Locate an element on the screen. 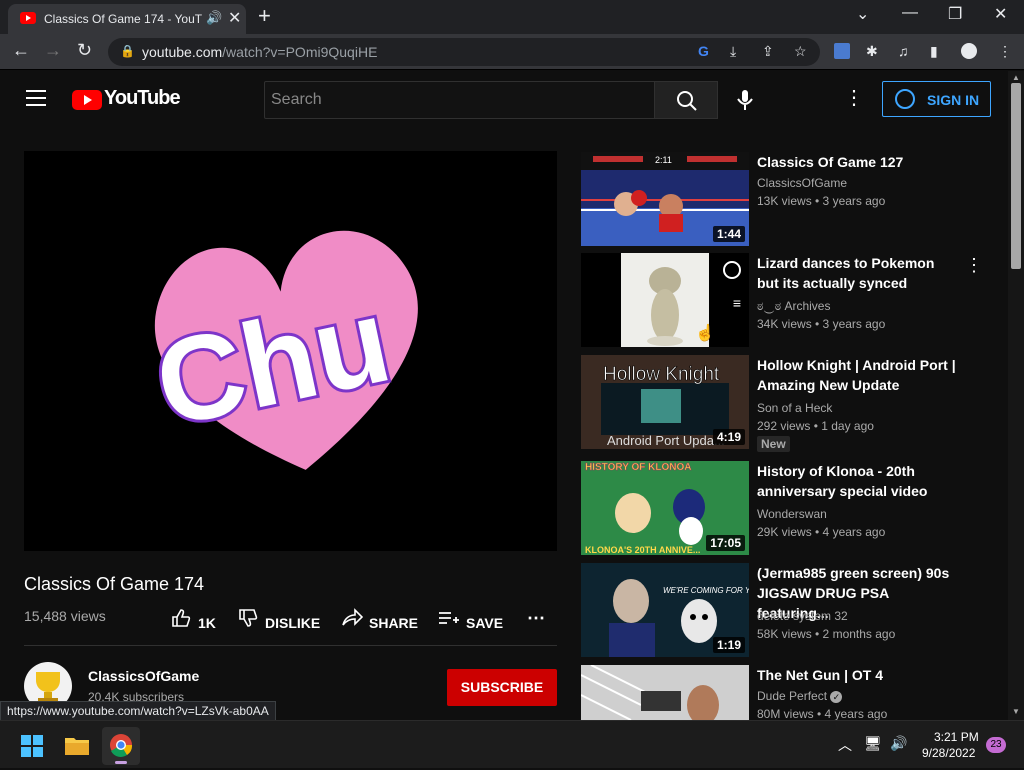 The width and height of the screenshot is (1024, 770). channel-name: ClassicsOfGame is located at coordinates (143, 676).